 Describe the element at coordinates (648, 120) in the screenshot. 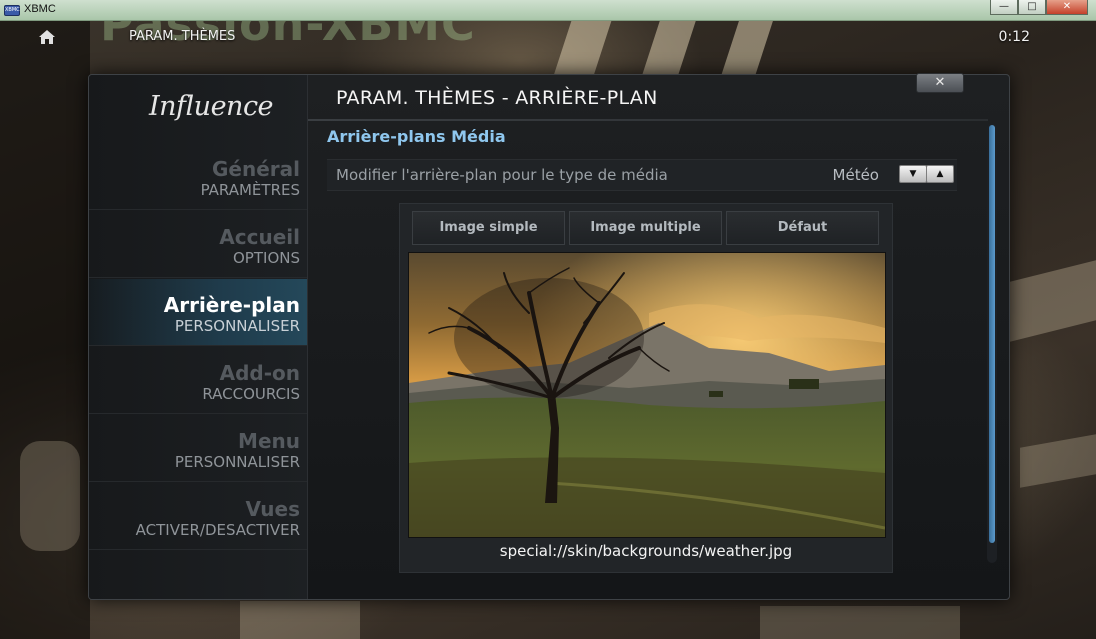

I see `title-divider` at that location.